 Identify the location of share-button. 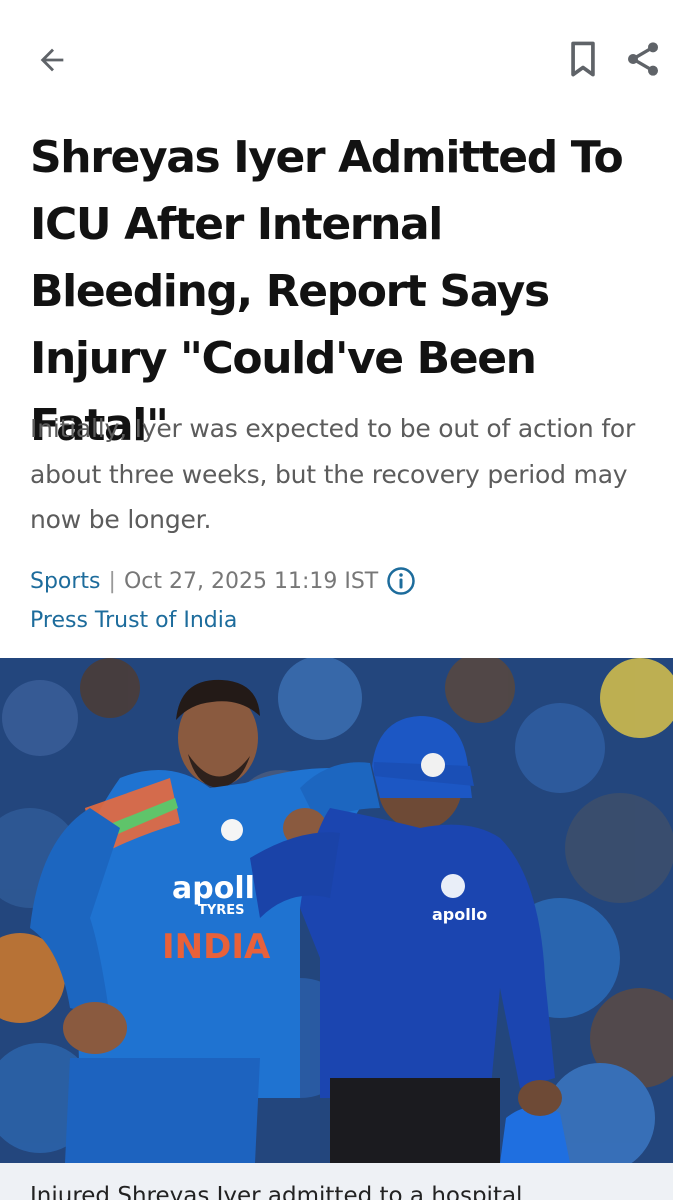
(643, 59).